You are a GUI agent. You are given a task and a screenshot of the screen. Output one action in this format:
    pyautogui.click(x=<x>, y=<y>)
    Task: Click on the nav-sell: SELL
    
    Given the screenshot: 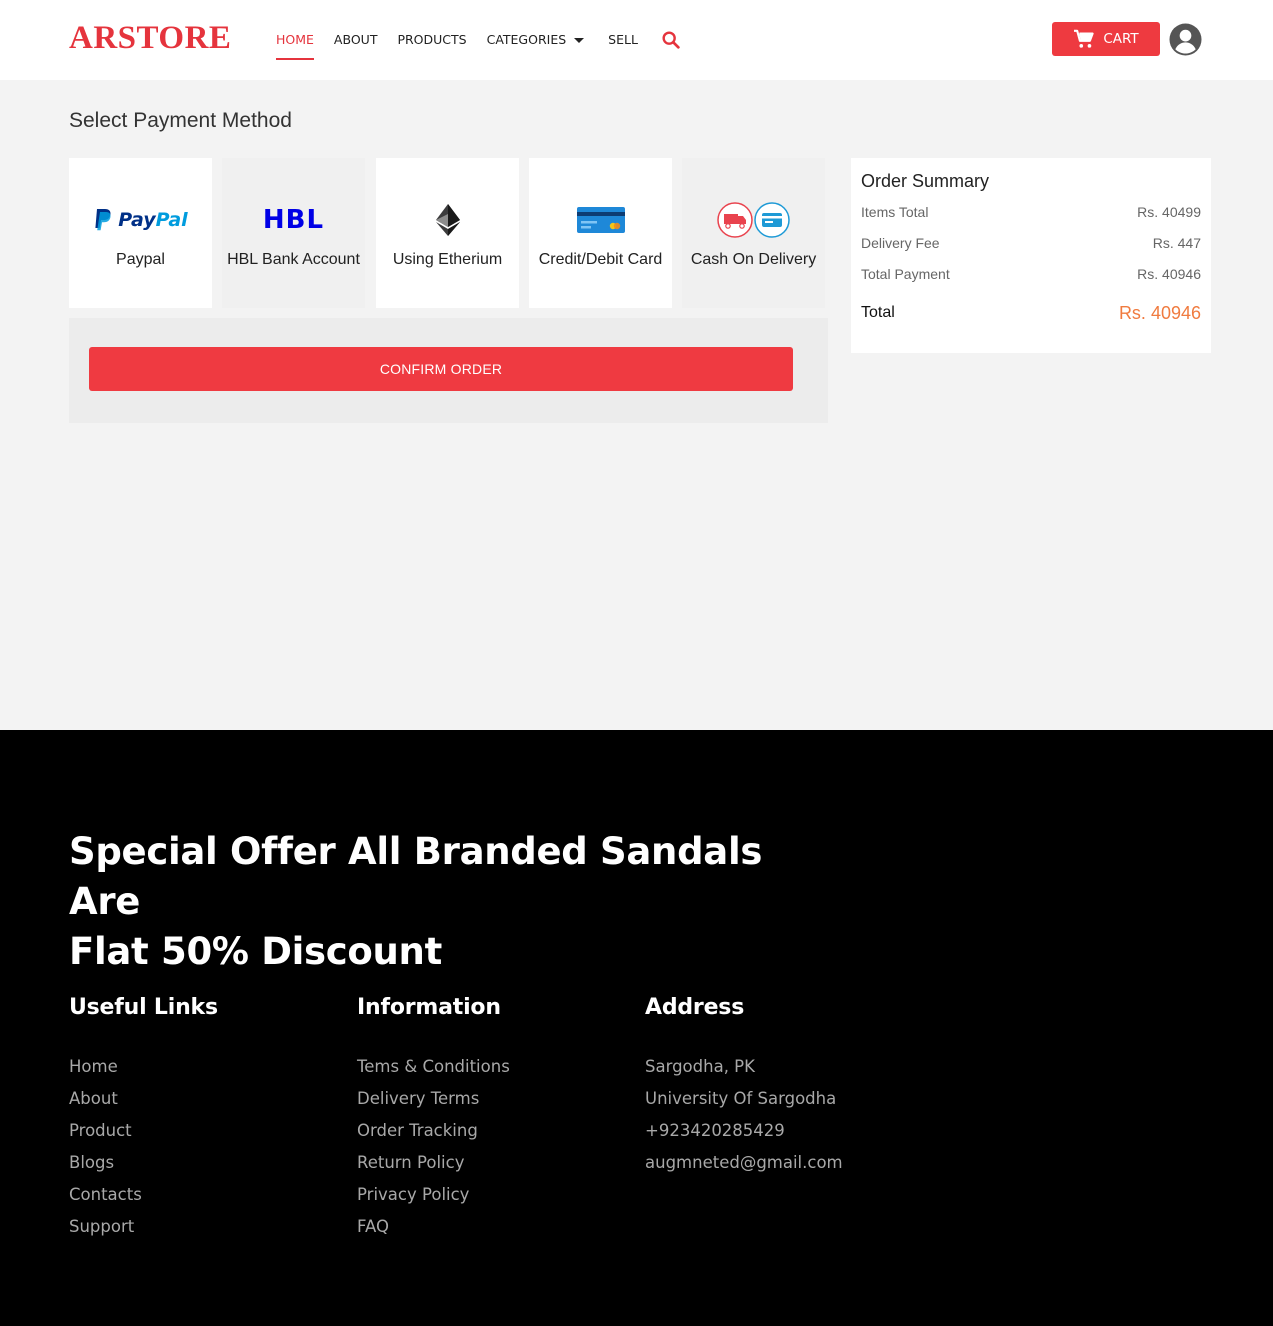 What is the action you would take?
    pyautogui.click(x=623, y=40)
    